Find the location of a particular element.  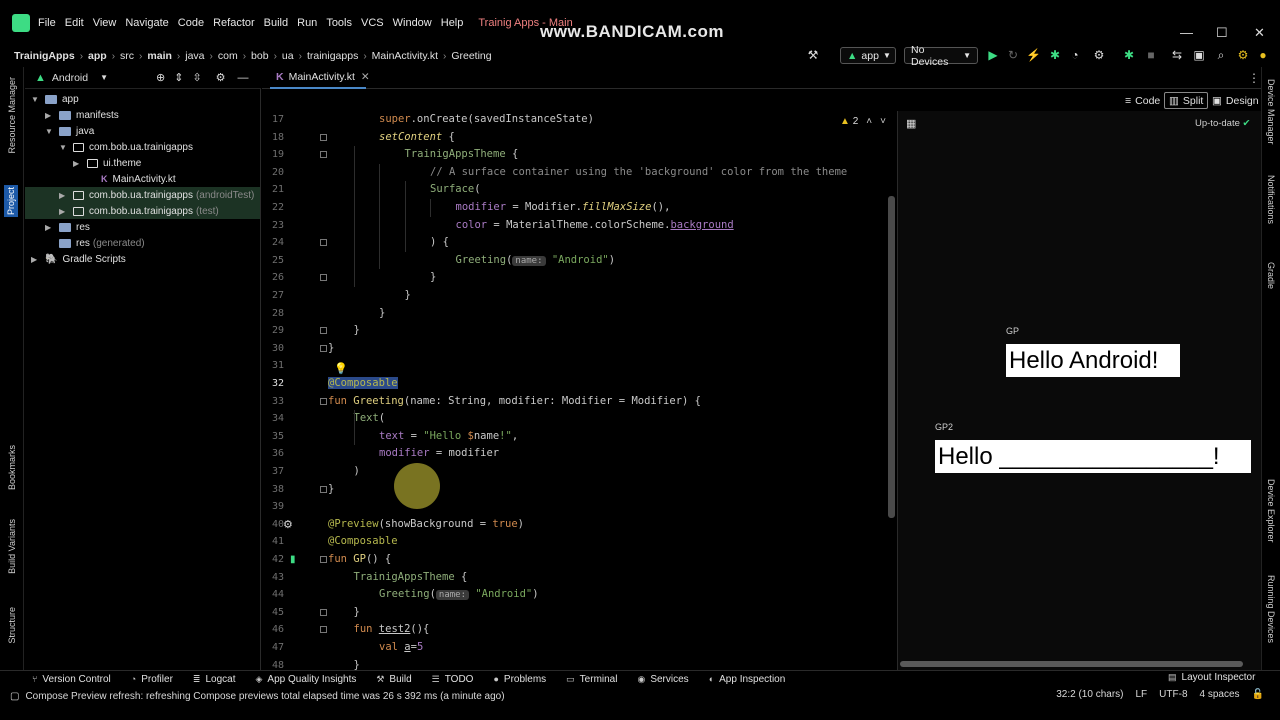

search-icon: ⌕ is located at coordinates (1221, 55).